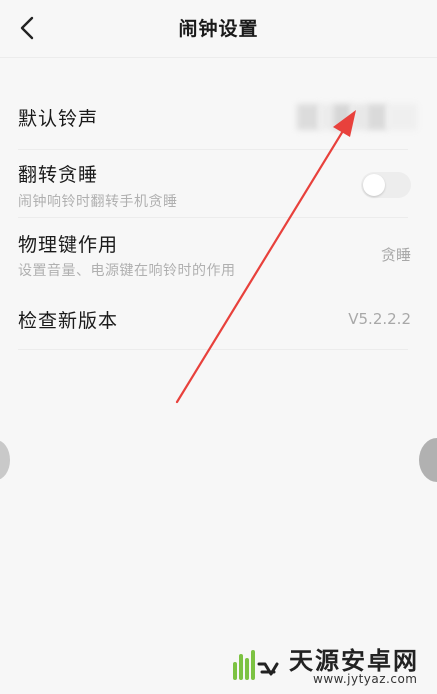  Describe the element at coordinates (386, 185) in the screenshot. I see `flip-snooze-toggle` at that location.